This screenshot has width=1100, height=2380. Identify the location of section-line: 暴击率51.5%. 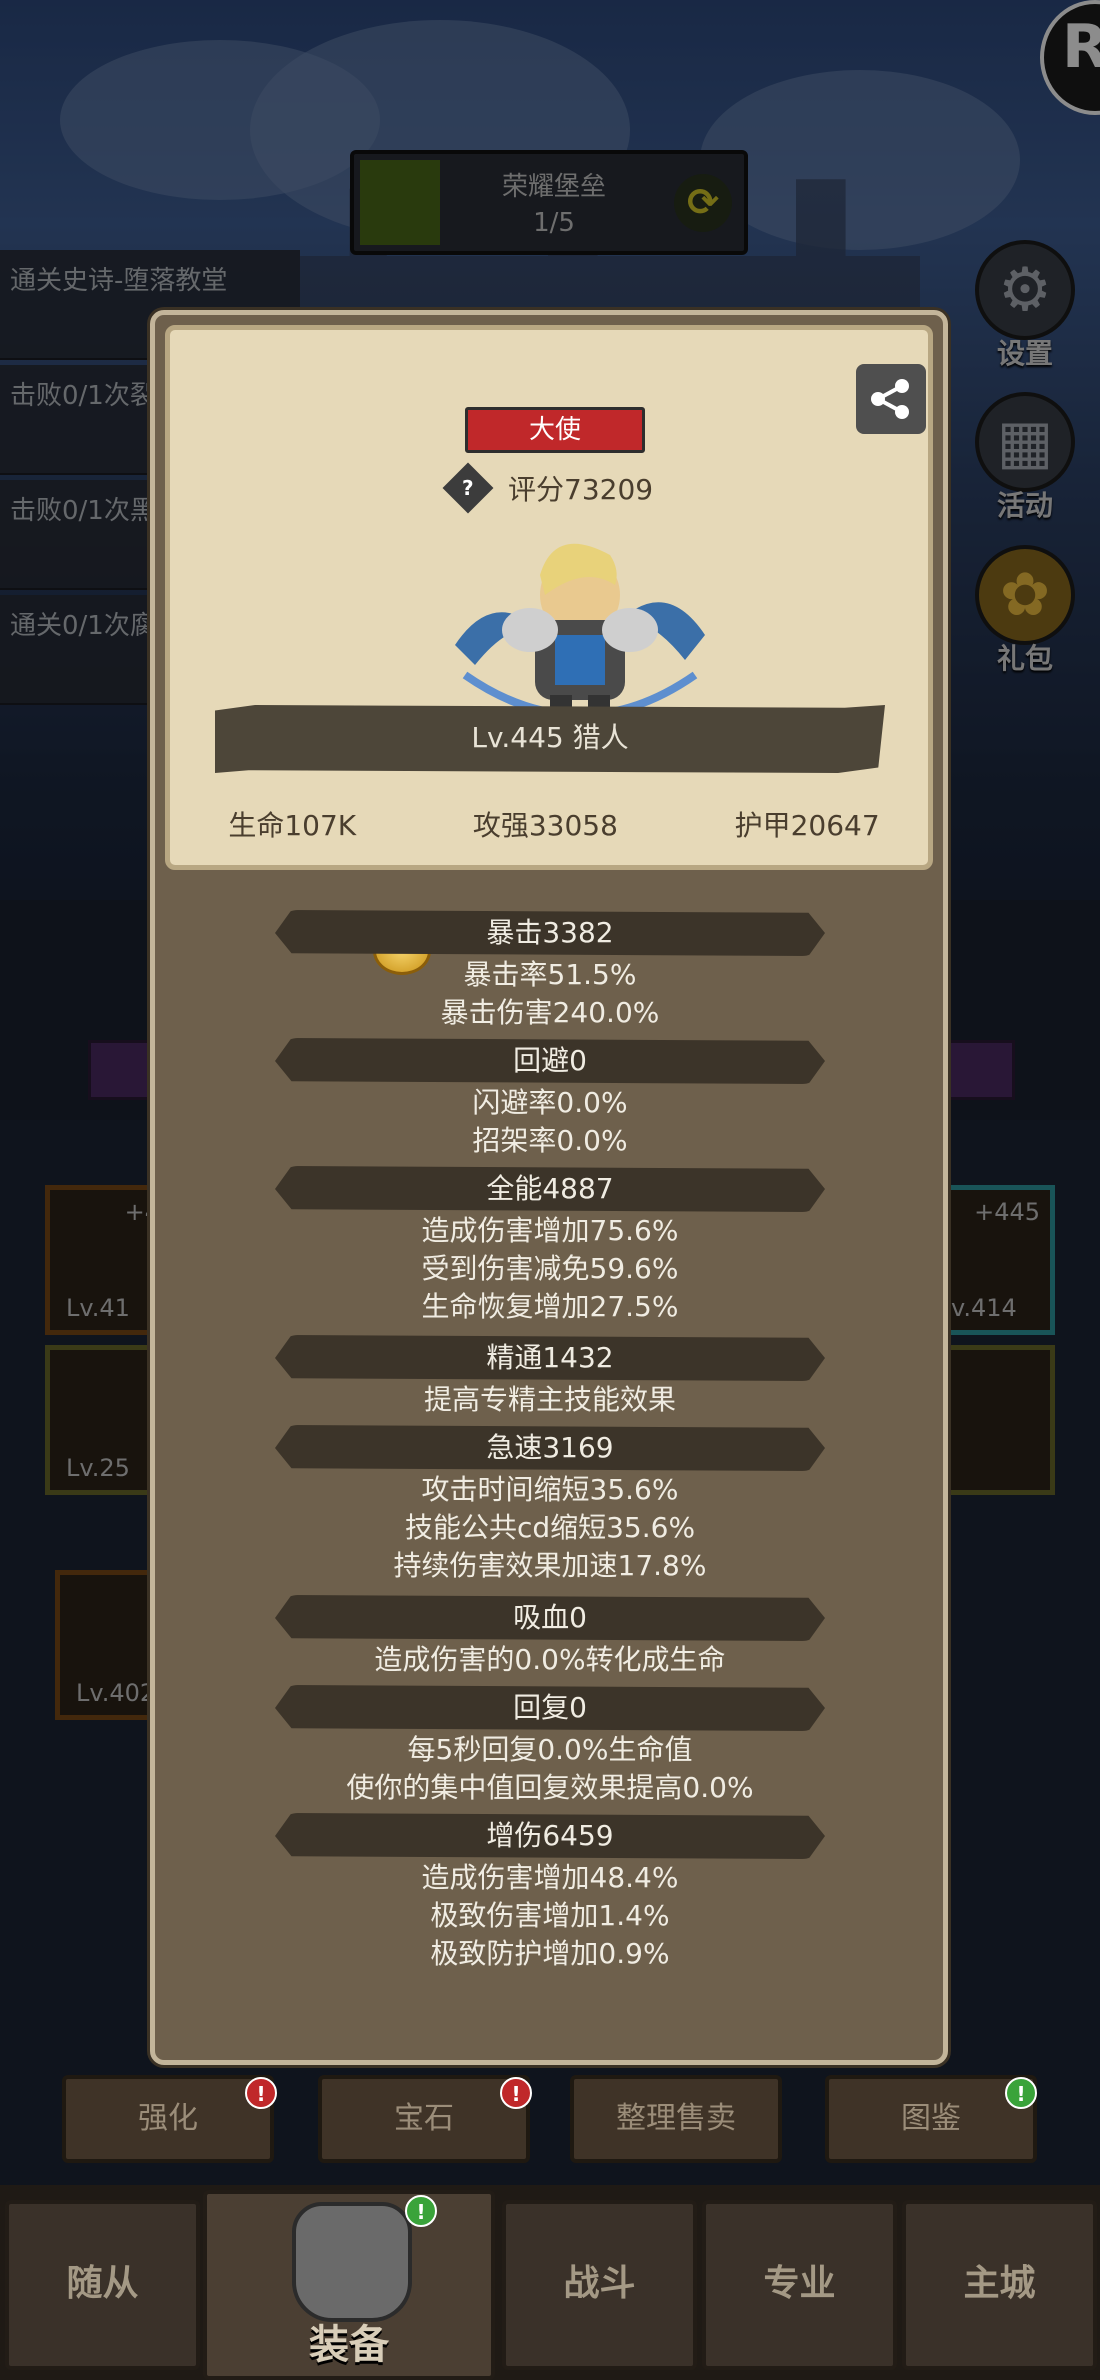
(550, 974).